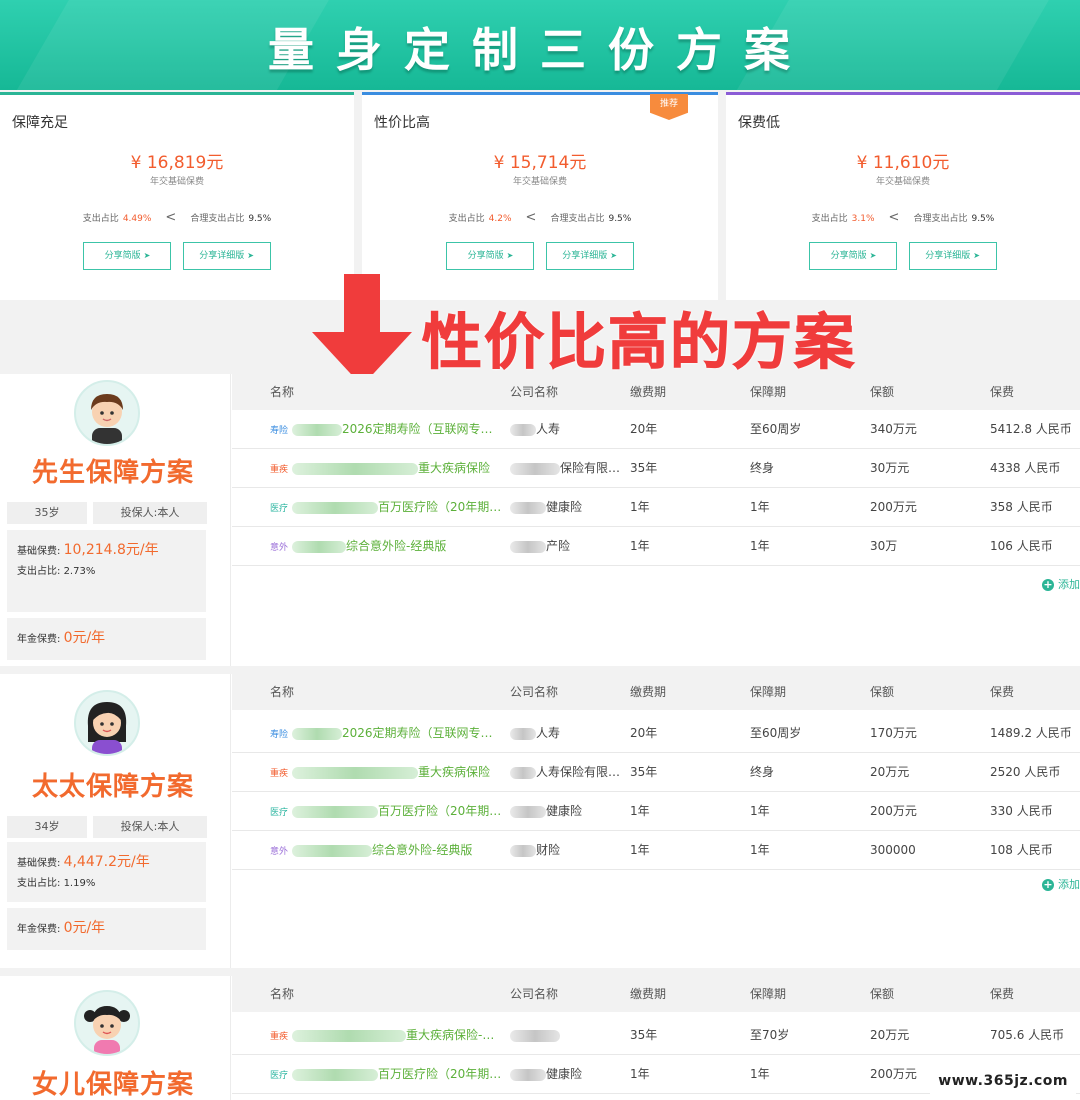 This screenshot has width=1080, height=1100. What do you see at coordinates (644, 733) in the screenshot?
I see `pay-period: 20年` at bounding box center [644, 733].